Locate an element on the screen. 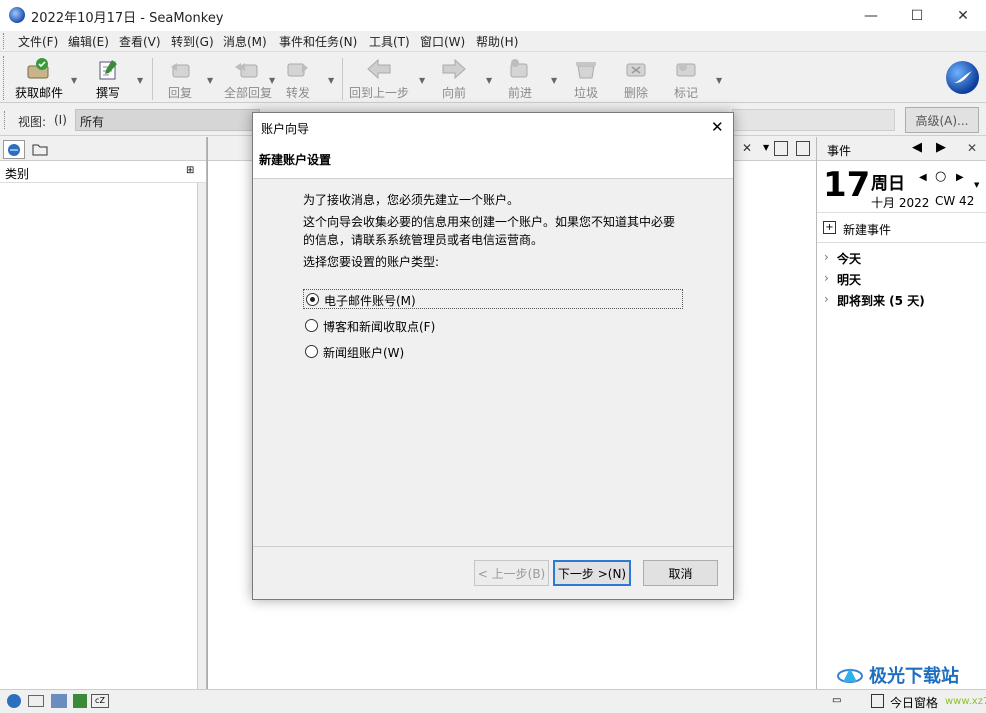 This screenshot has height=713, width=986. next-step-button: 下一步 >(N) is located at coordinates (592, 573).